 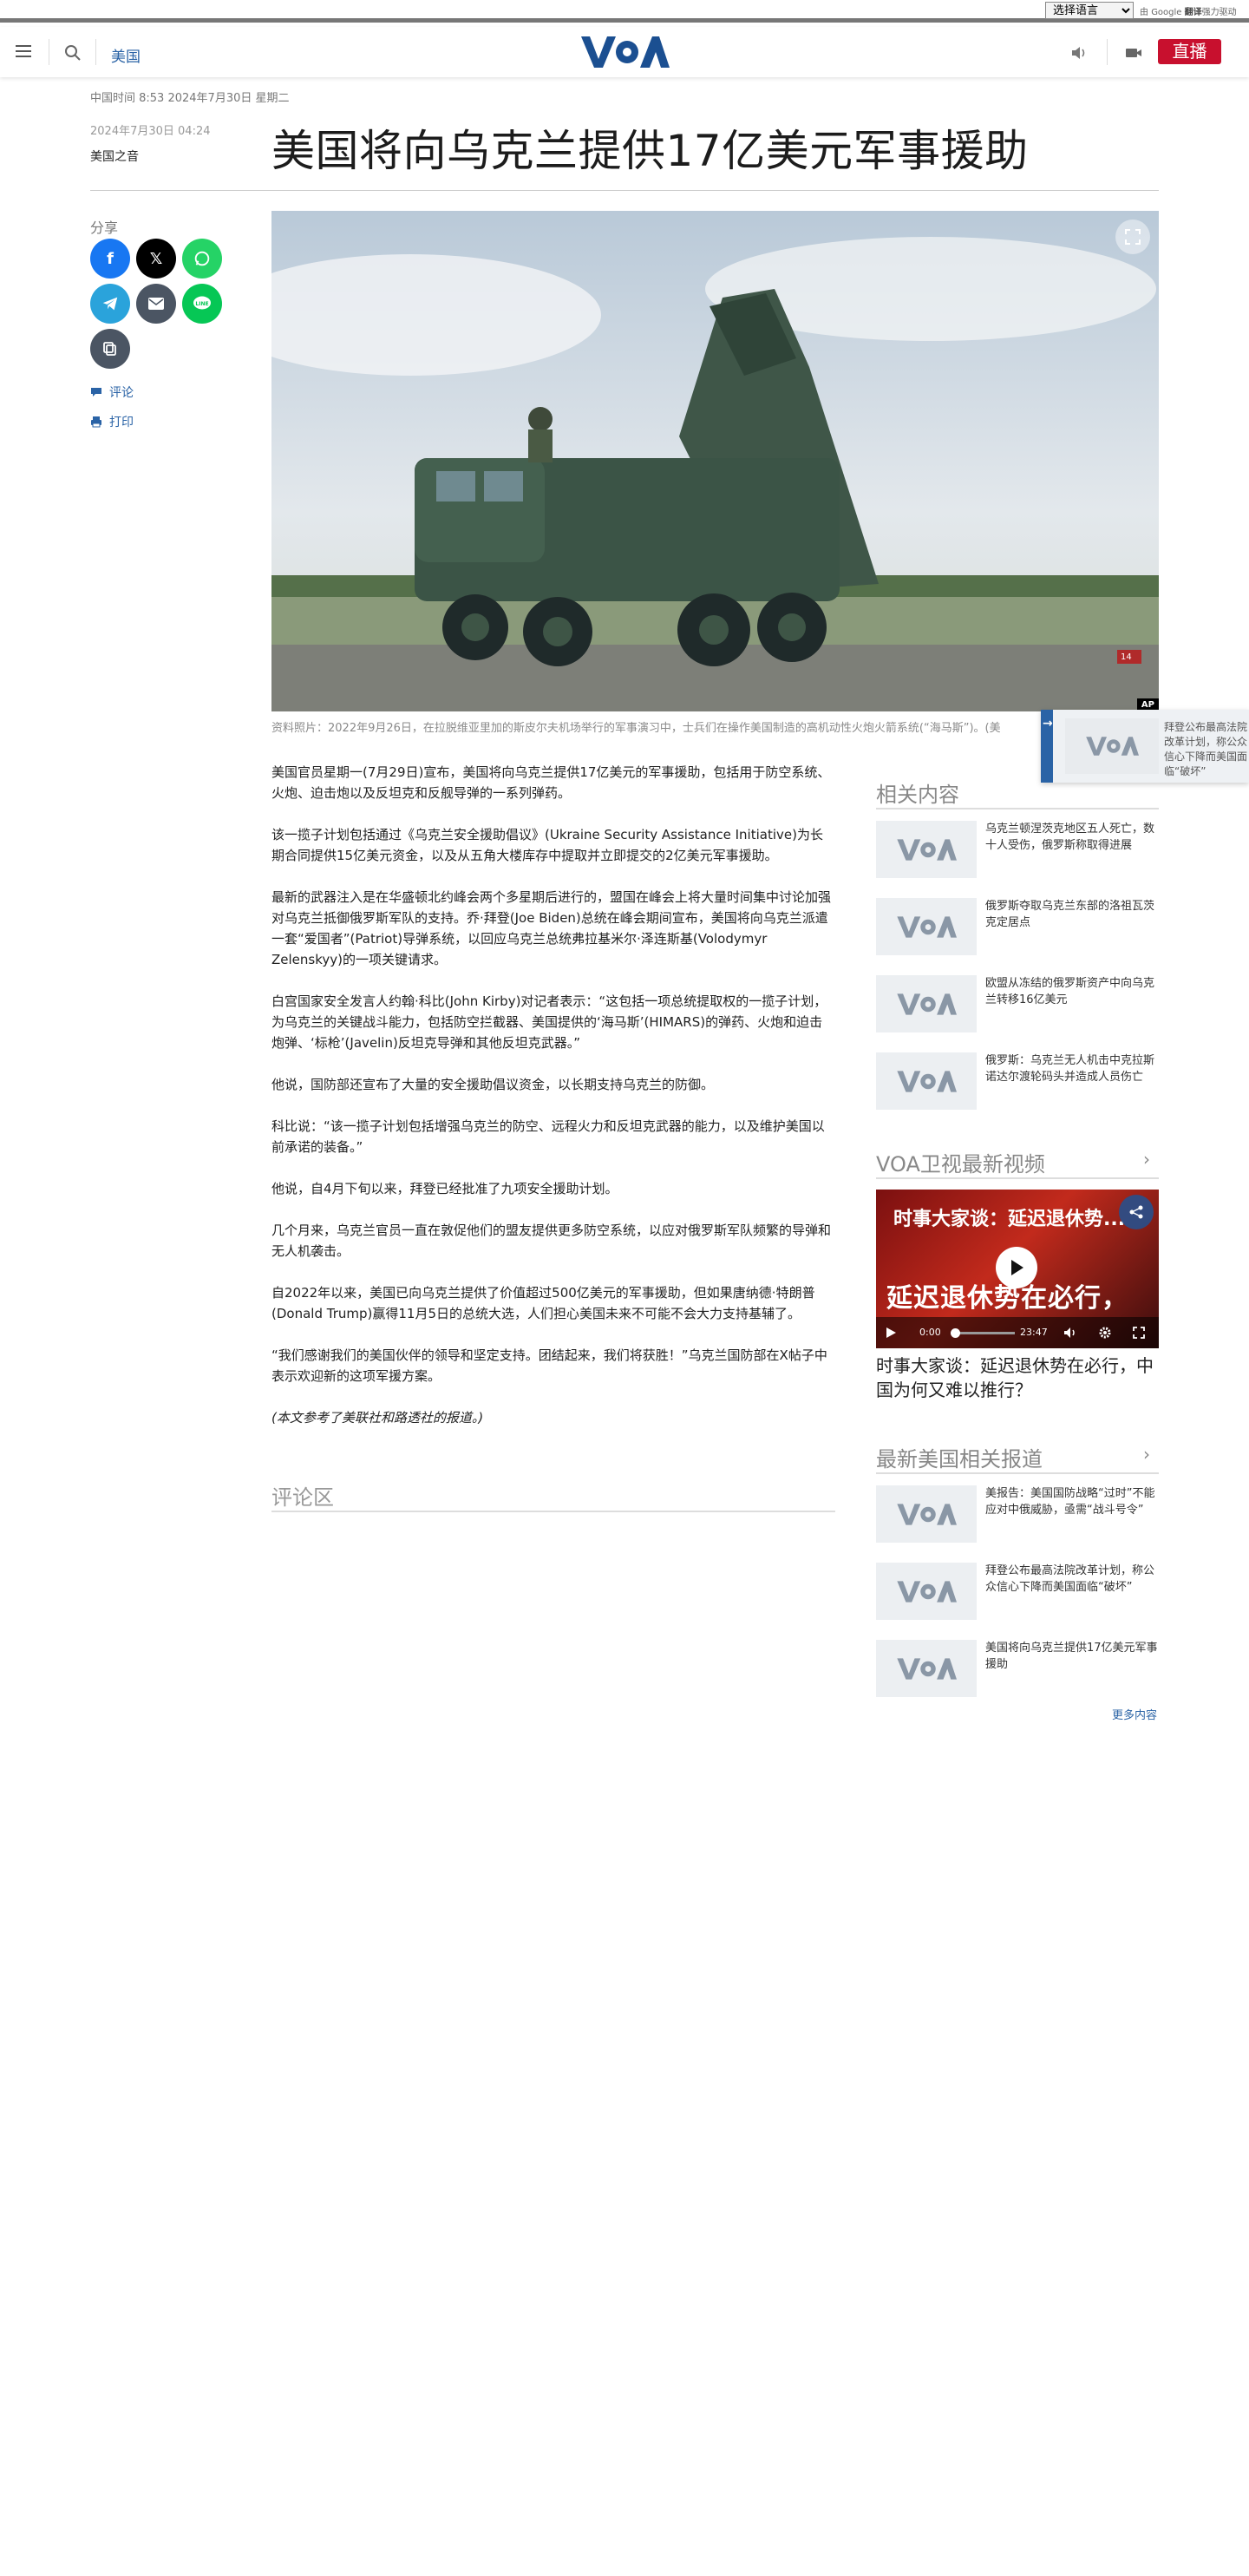 I want to click on related-heading: 相关内容, so click(x=918, y=795).